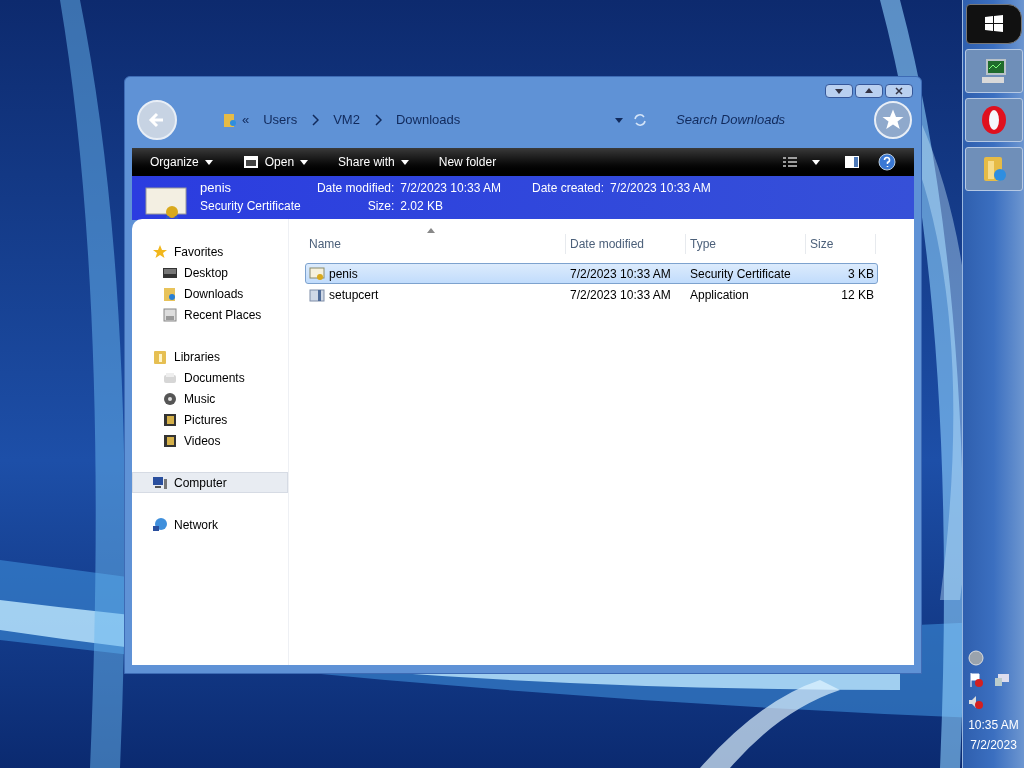 This screenshot has height=768, width=1024. What do you see at coordinates (719, 295) in the screenshot?
I see `table-cell-text: Application` at bounding box center [719, 295].